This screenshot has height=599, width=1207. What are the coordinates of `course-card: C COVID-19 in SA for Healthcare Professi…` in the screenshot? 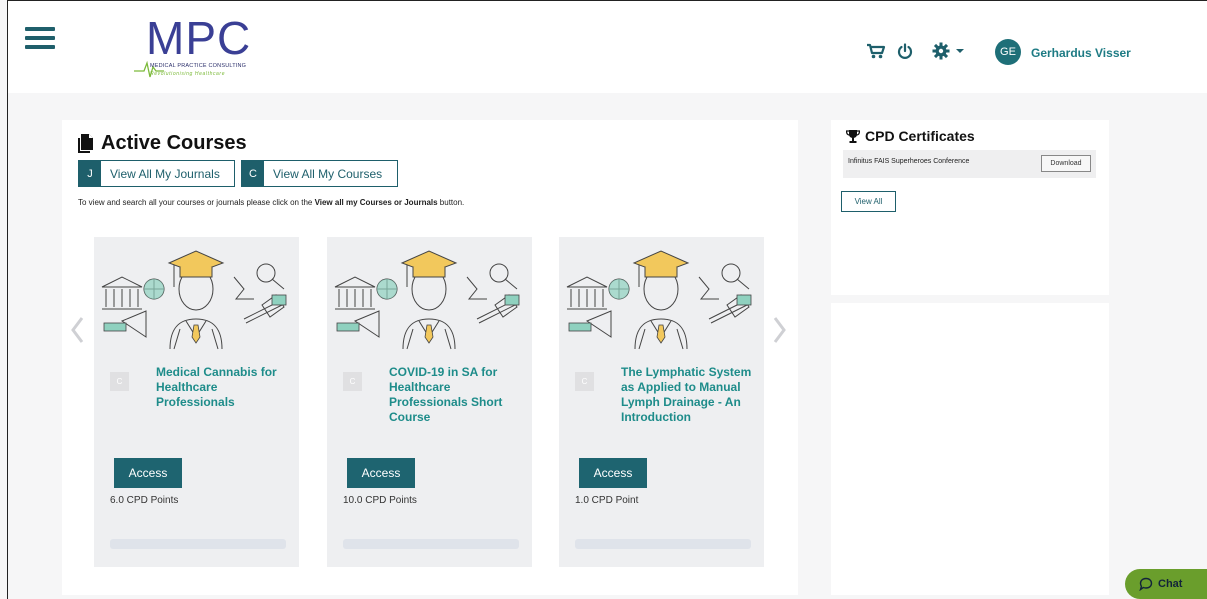 It's located at (429, 402).